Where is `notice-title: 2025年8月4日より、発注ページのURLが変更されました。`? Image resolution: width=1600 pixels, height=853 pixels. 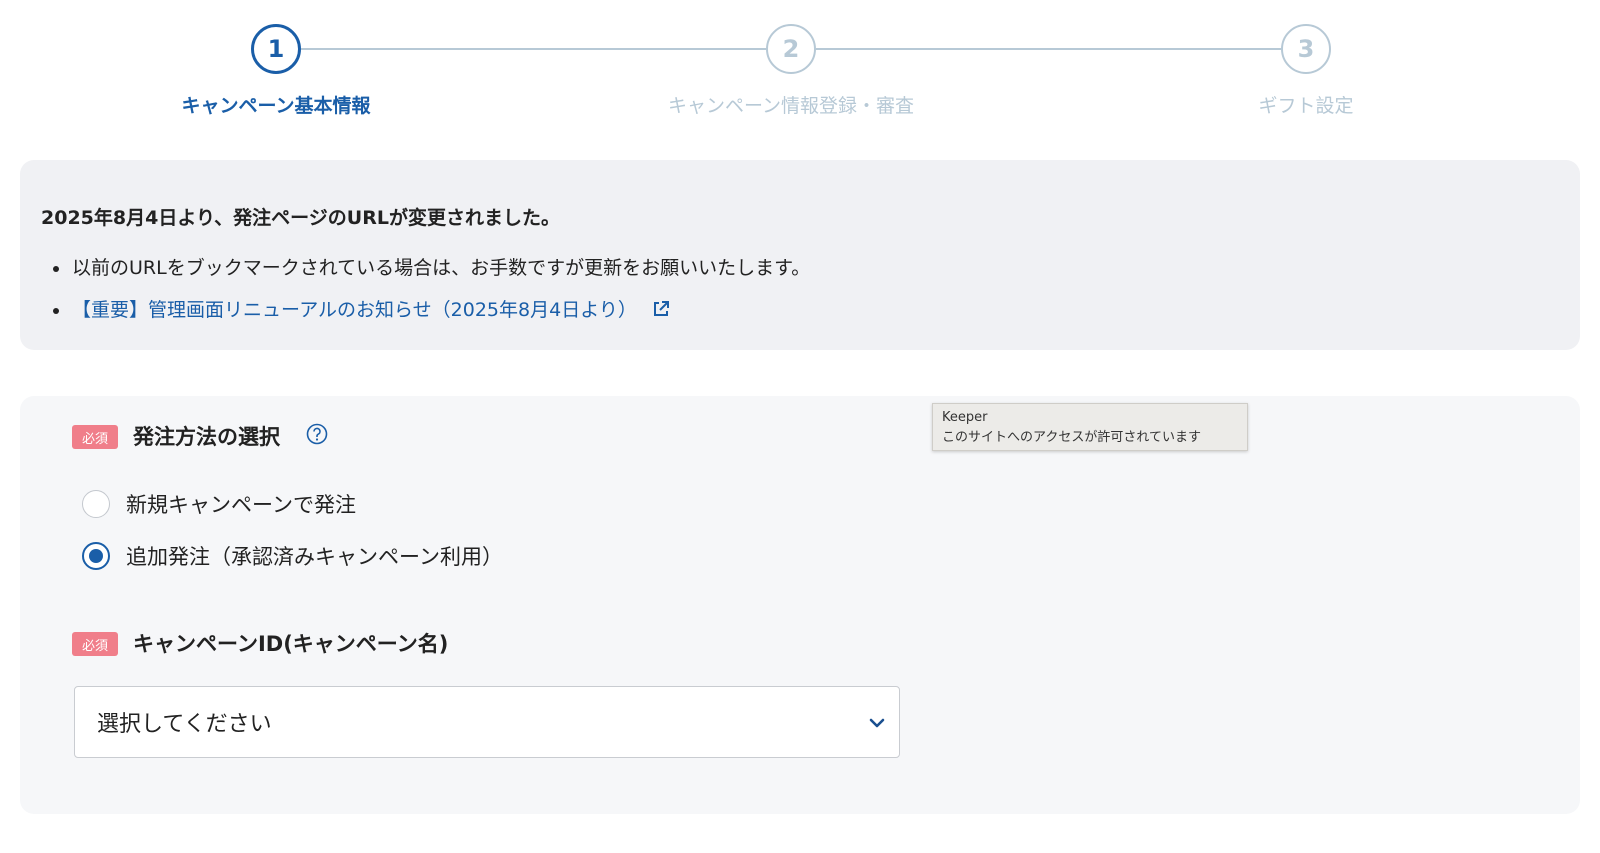
notice-title: 2025年8月4日より、発注ページのURLが変更されました。 is located at coordinates (300, 218).